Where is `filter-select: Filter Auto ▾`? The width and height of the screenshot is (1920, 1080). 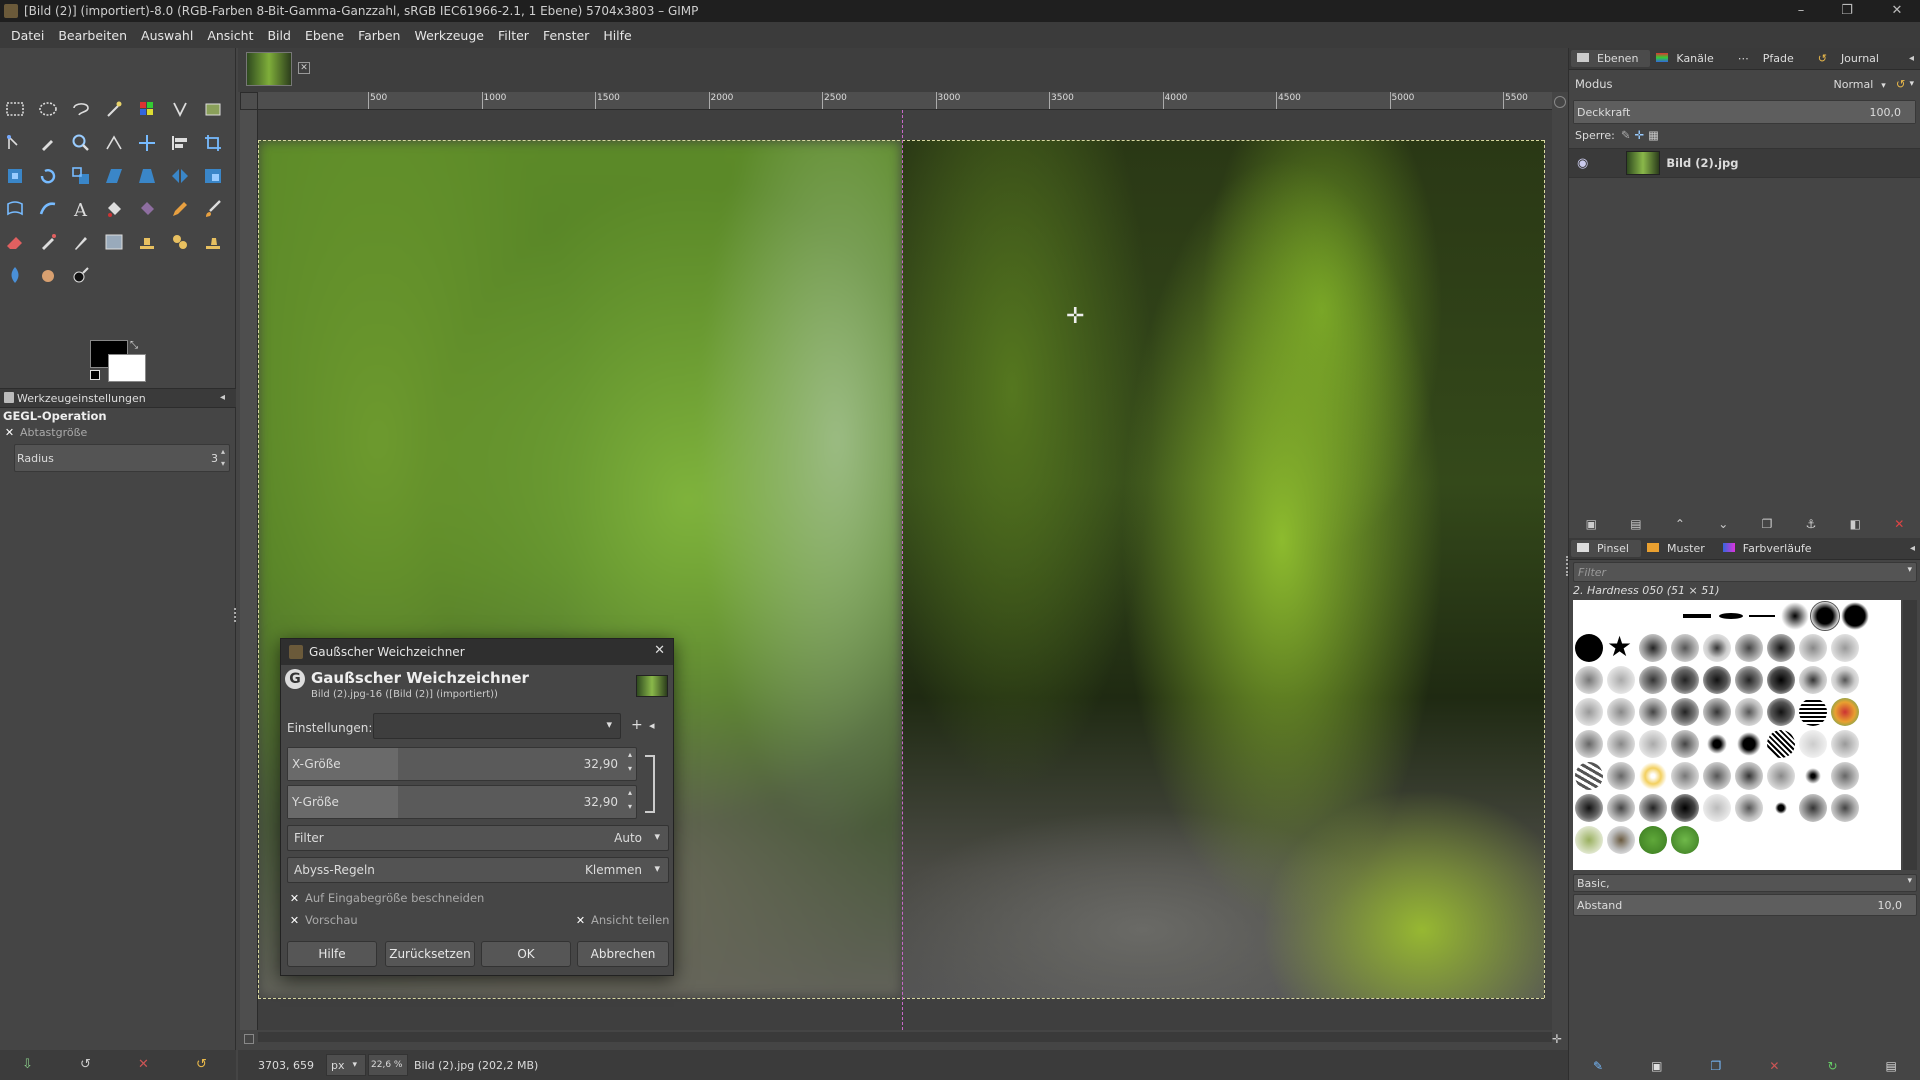 filter-select: Filter Auto ▾ is located at coordinates (478, 838).